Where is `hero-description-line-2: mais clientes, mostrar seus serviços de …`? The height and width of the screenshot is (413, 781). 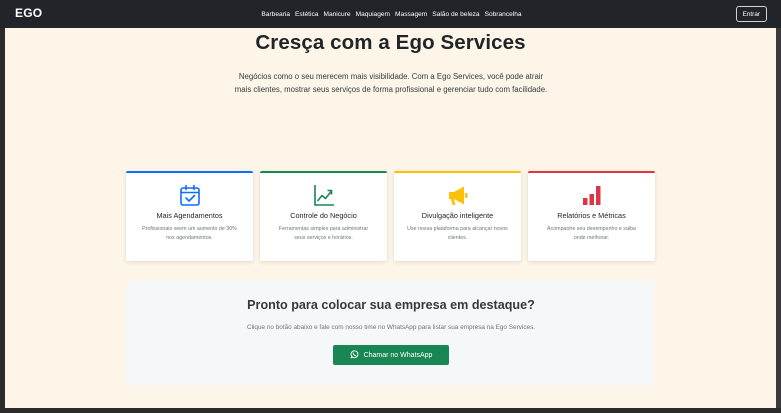
hero-description-line-2: mais clientes, mostrar seus serviços de … is located at coordinates (391, 89).